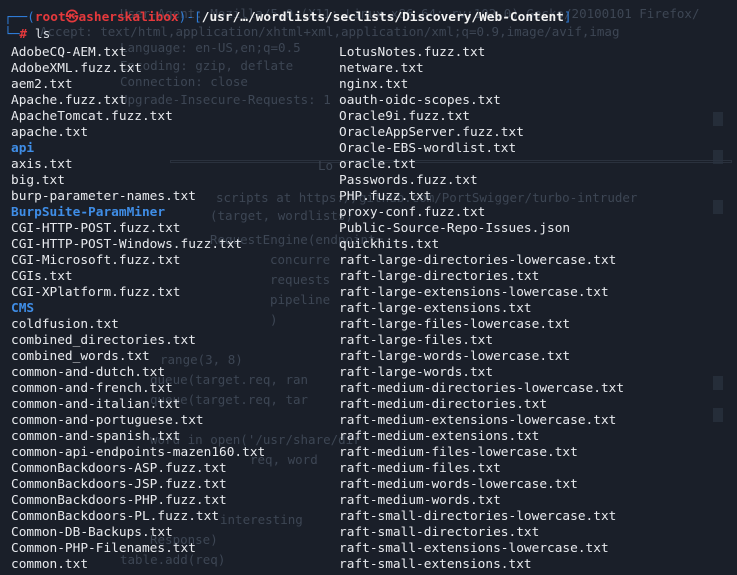 The image size is (737, 575). Describe the element at coordinates (474, 548) in the screenshot. I see `file-entry: raft-small-extensions-lowercase.txt` at that location.